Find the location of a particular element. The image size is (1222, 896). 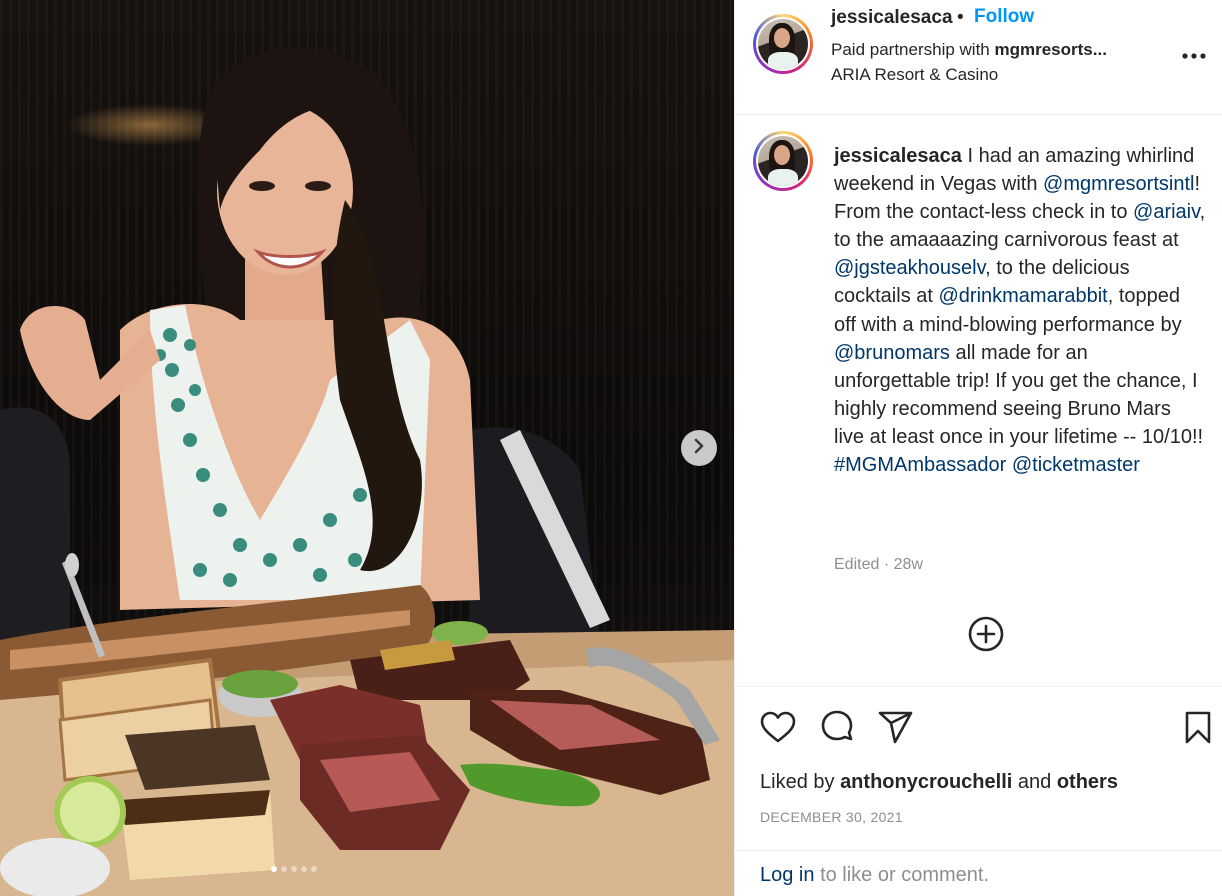

comment-icon is located at coordinates (837, 730).